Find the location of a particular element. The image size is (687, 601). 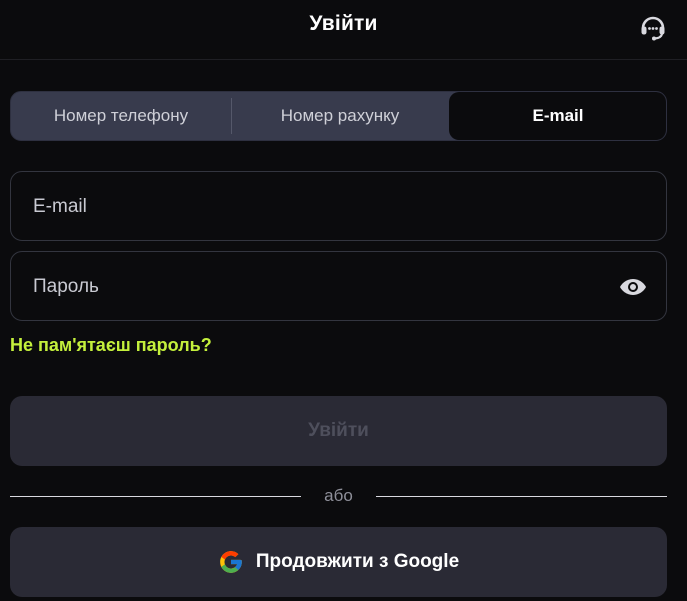

forgot-password-link: Не пам'ятаєш пароль? is located at coordinates (111, 345).